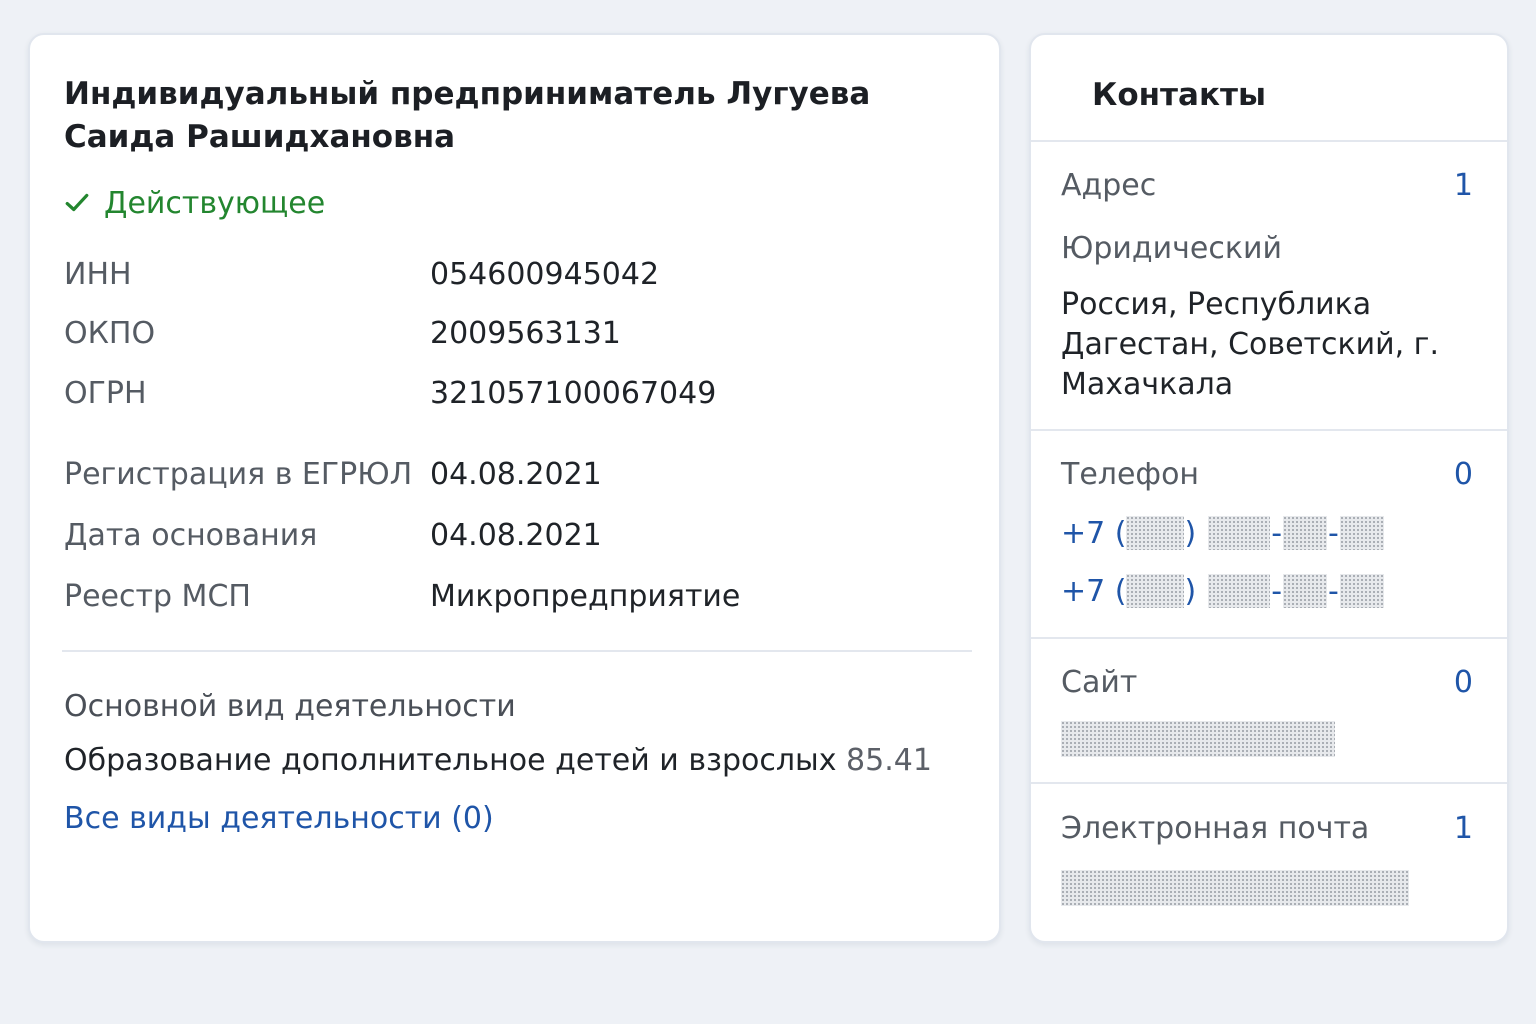 This screenshot has width=1536, height=1024. Describe the element at coordinates (157, 596) in the screenshot. I see `msp-label: Реестр МСП` at that location.